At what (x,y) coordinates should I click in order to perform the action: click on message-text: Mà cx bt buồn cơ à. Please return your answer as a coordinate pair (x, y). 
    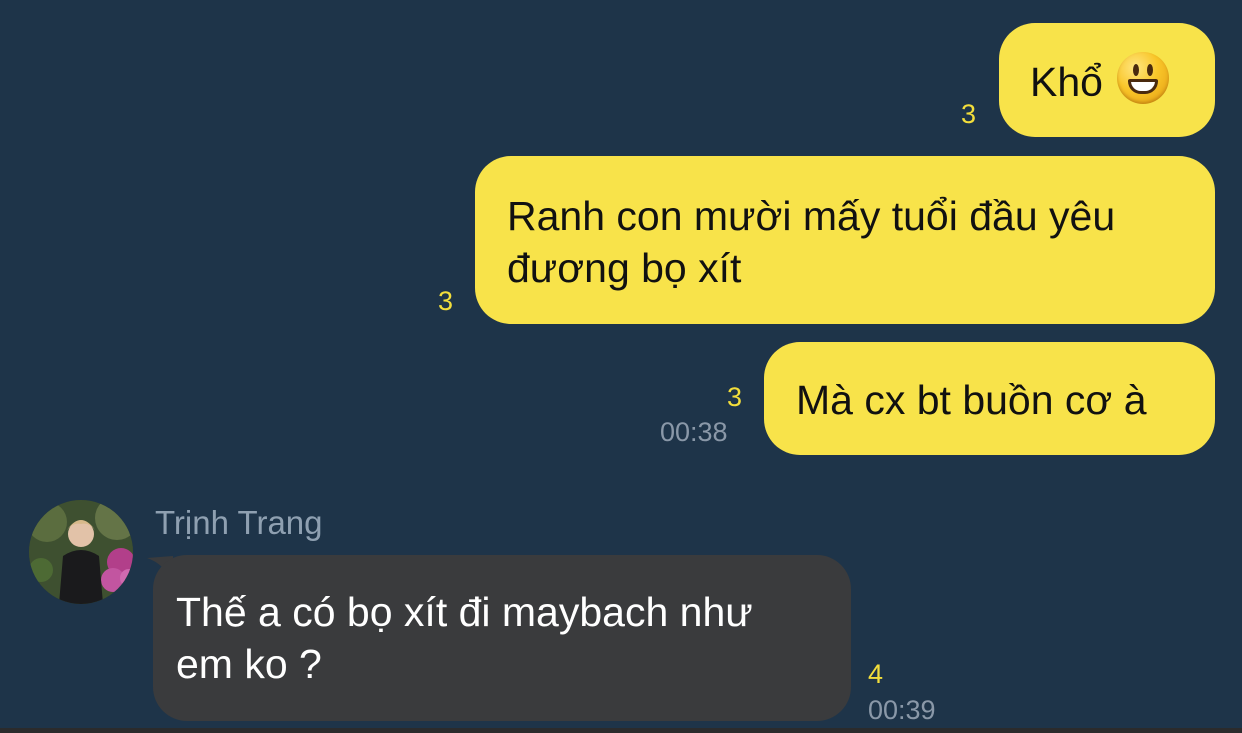
    Looking at the image, I should click on (971, 400).